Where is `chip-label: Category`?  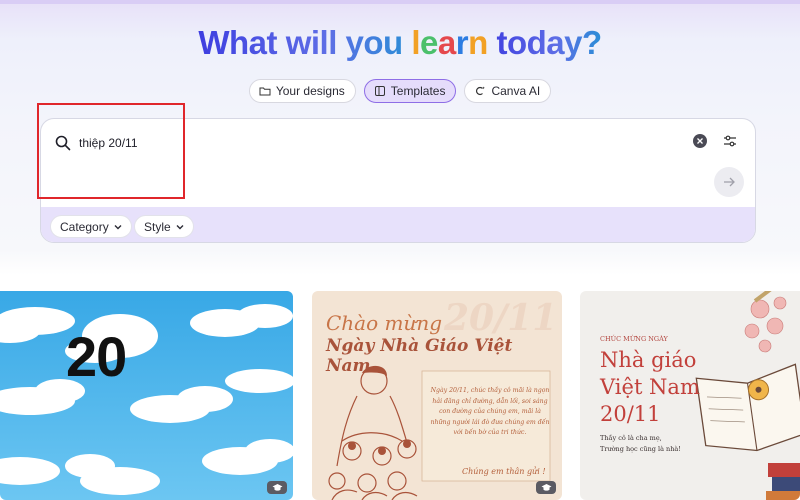 chip-label: Category is located at coordinates (84, 226).